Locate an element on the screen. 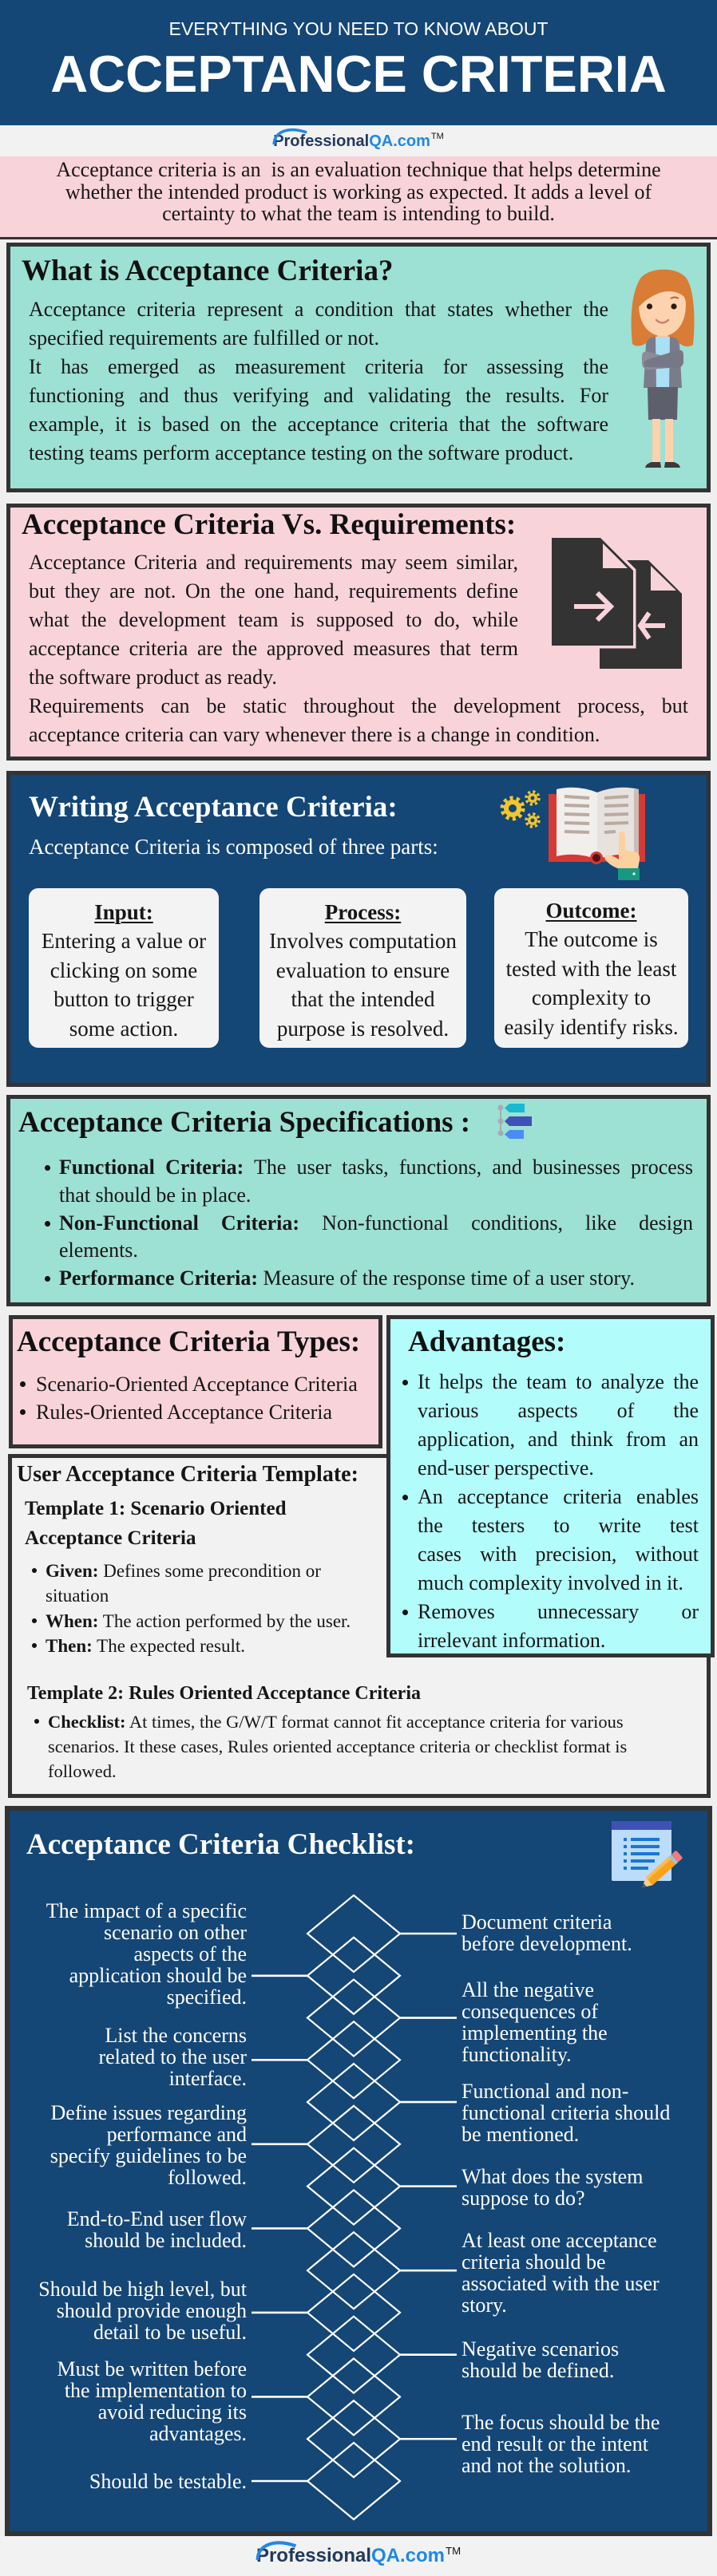  text-line: story. is located at coordinates (484, 2305).